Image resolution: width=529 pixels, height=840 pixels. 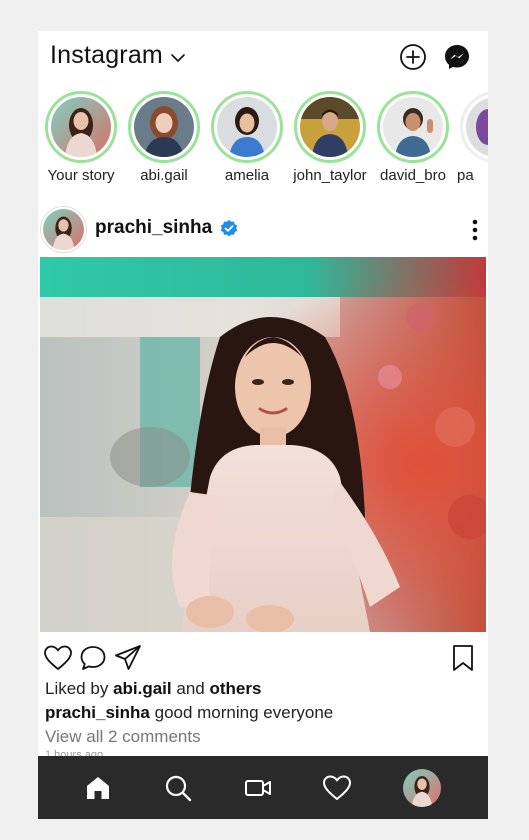 What do you see at coordinates (106, 55) in the screenshot?
I see `app-title: Instagram` at bounding box center [106, 55].